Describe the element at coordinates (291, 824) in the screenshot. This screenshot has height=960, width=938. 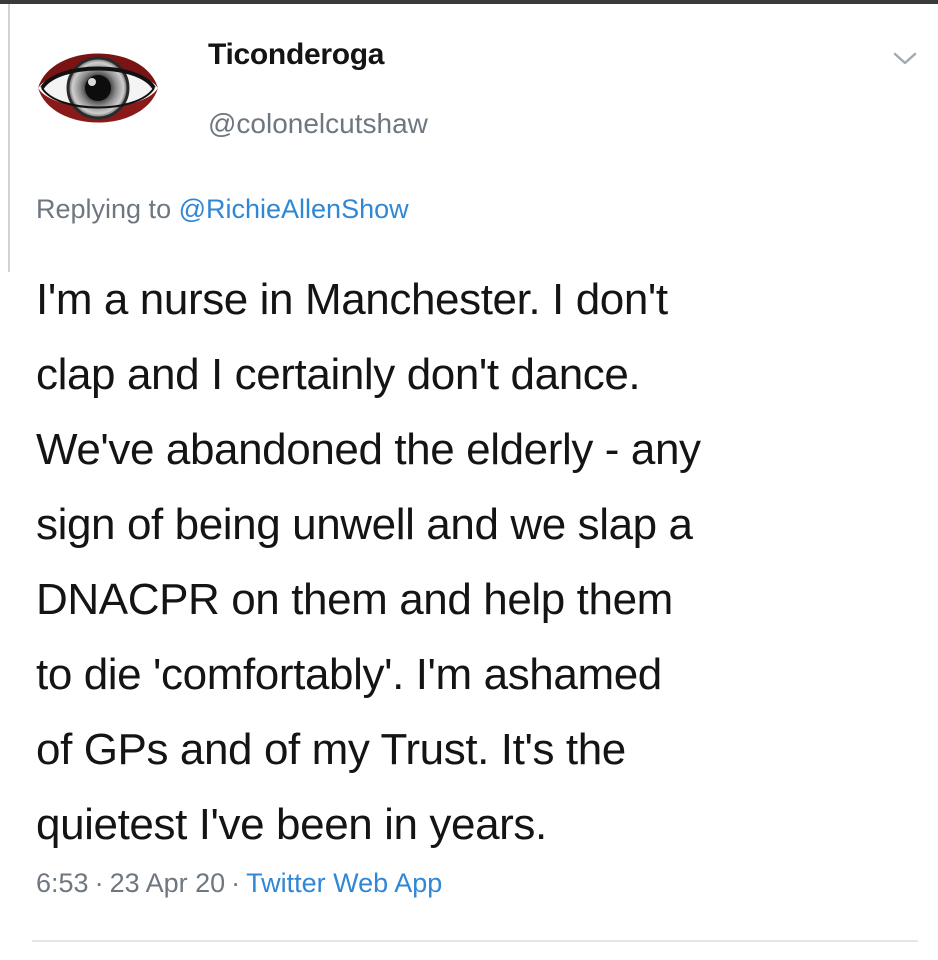
I see `tweet-text-line: quietest I've been in years.` at that location.